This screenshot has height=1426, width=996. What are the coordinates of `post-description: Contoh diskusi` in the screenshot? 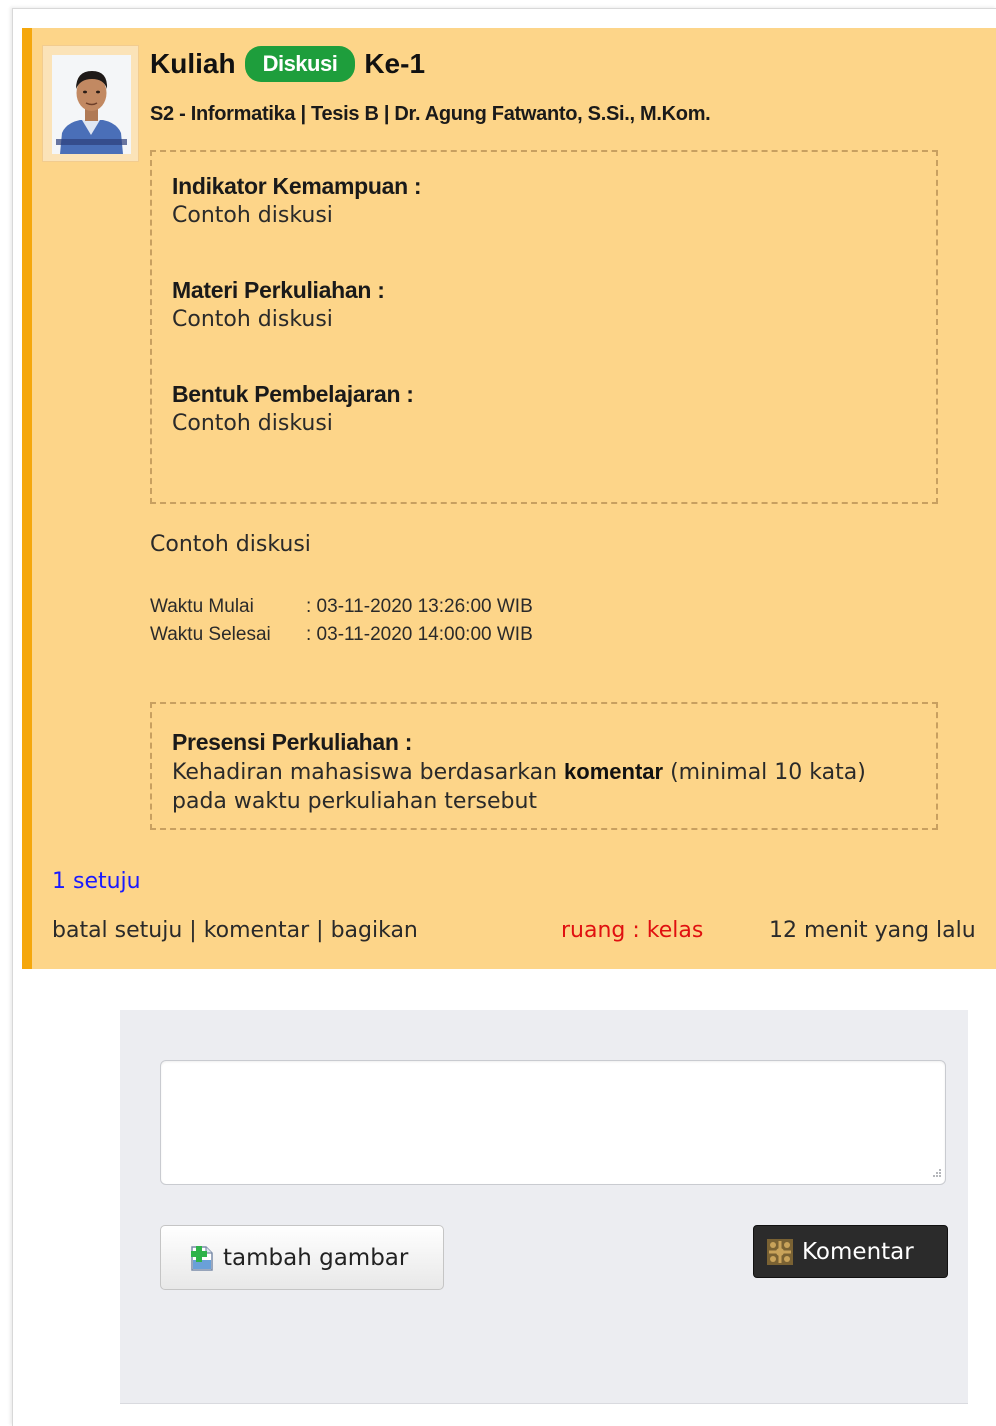 It's located at (230, 544).